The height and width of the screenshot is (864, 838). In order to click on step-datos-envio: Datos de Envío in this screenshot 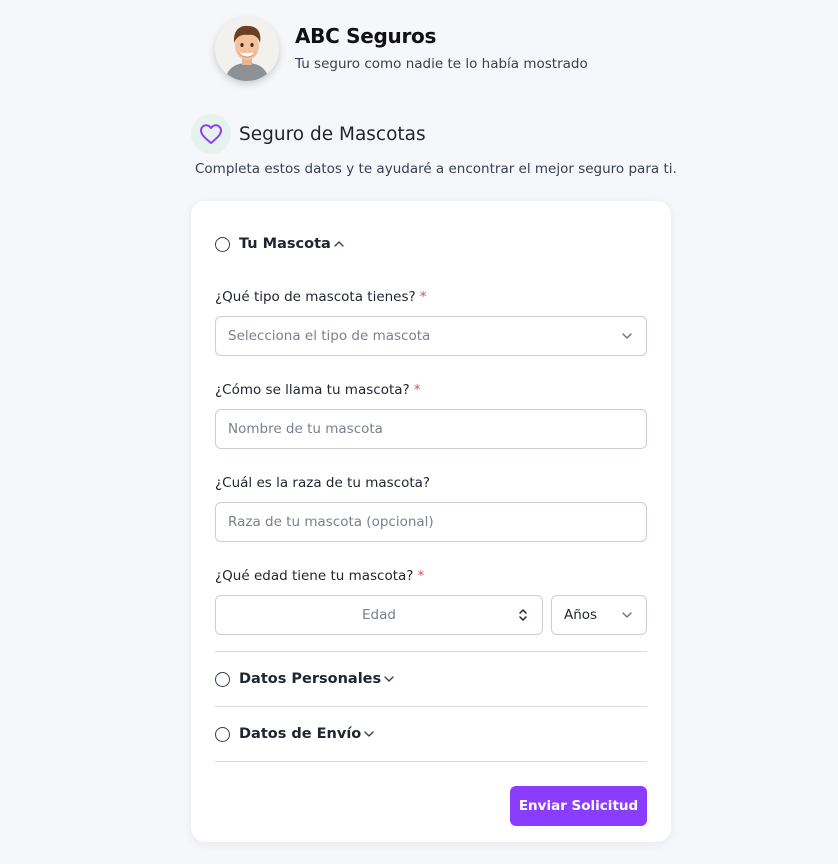, I will do `click(295, 734)`.